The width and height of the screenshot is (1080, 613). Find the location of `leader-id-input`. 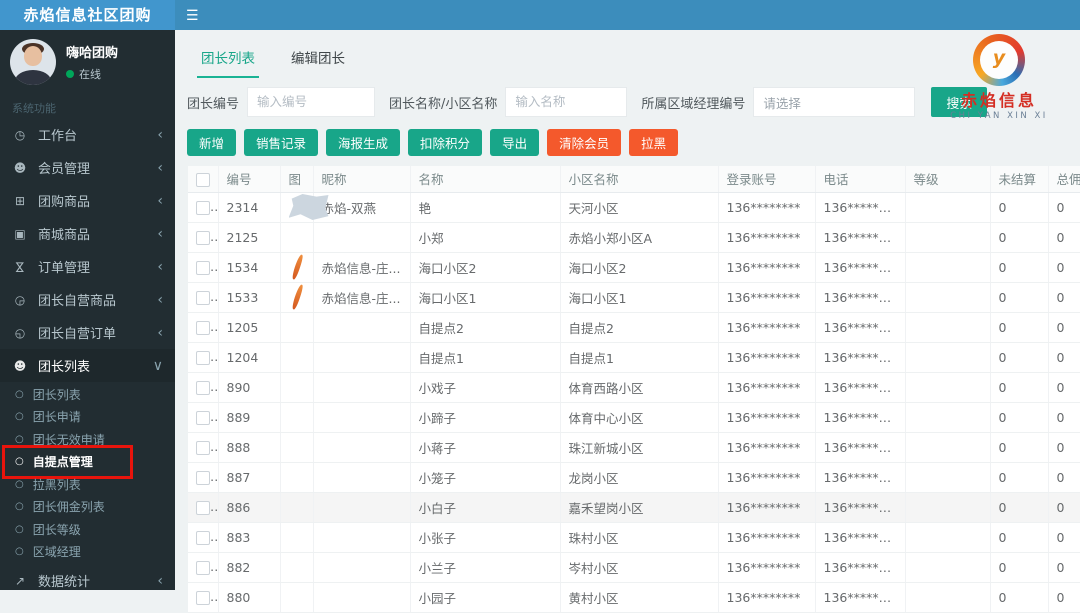

leader-id-input is located at coordinates (311, 102).